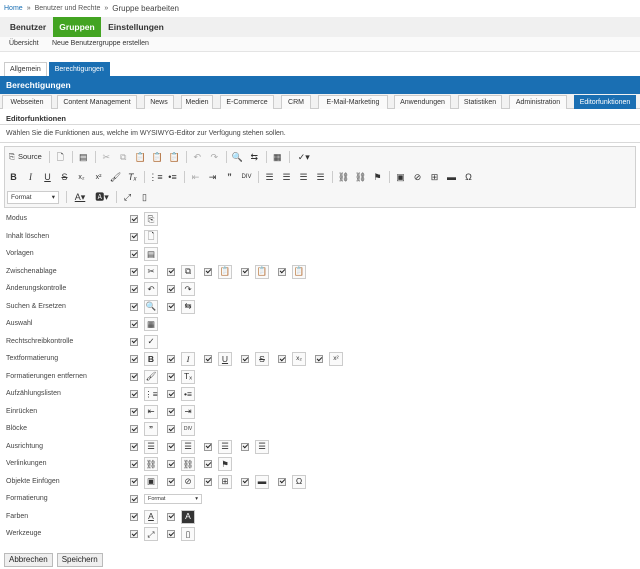 The height and width of the screenshot is (569, 640). I want to click on save-button: Speichern, so click(79, 560).